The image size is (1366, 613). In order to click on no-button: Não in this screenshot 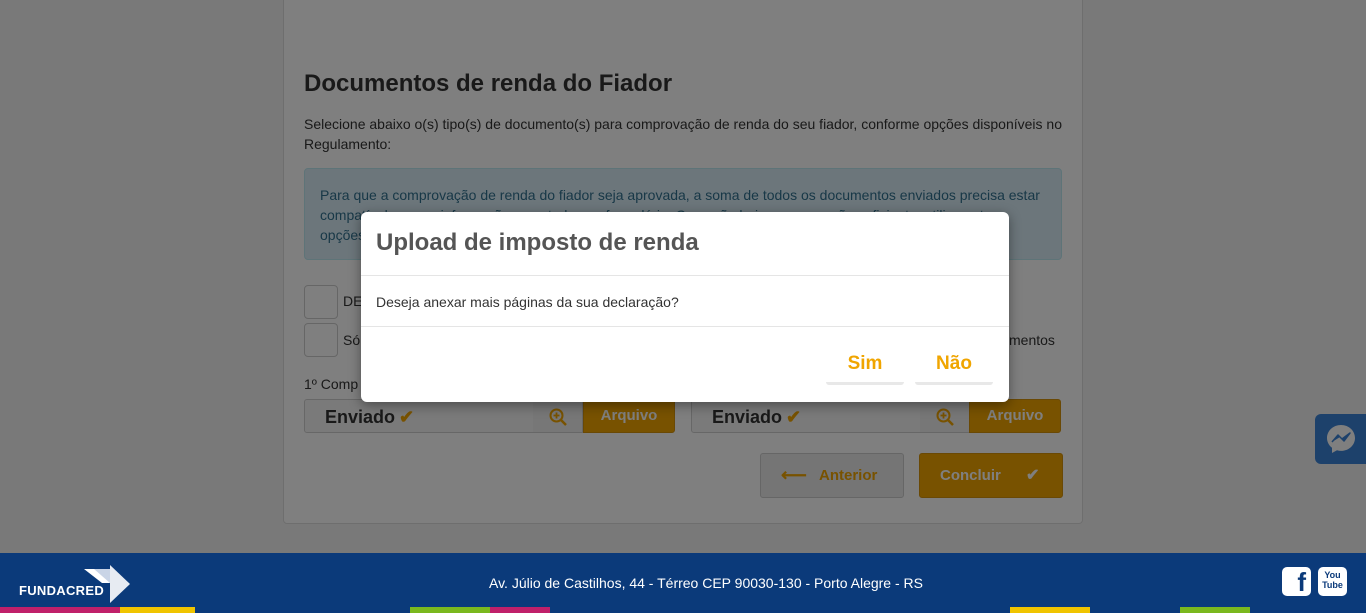, I will do `click(954, 367)`.